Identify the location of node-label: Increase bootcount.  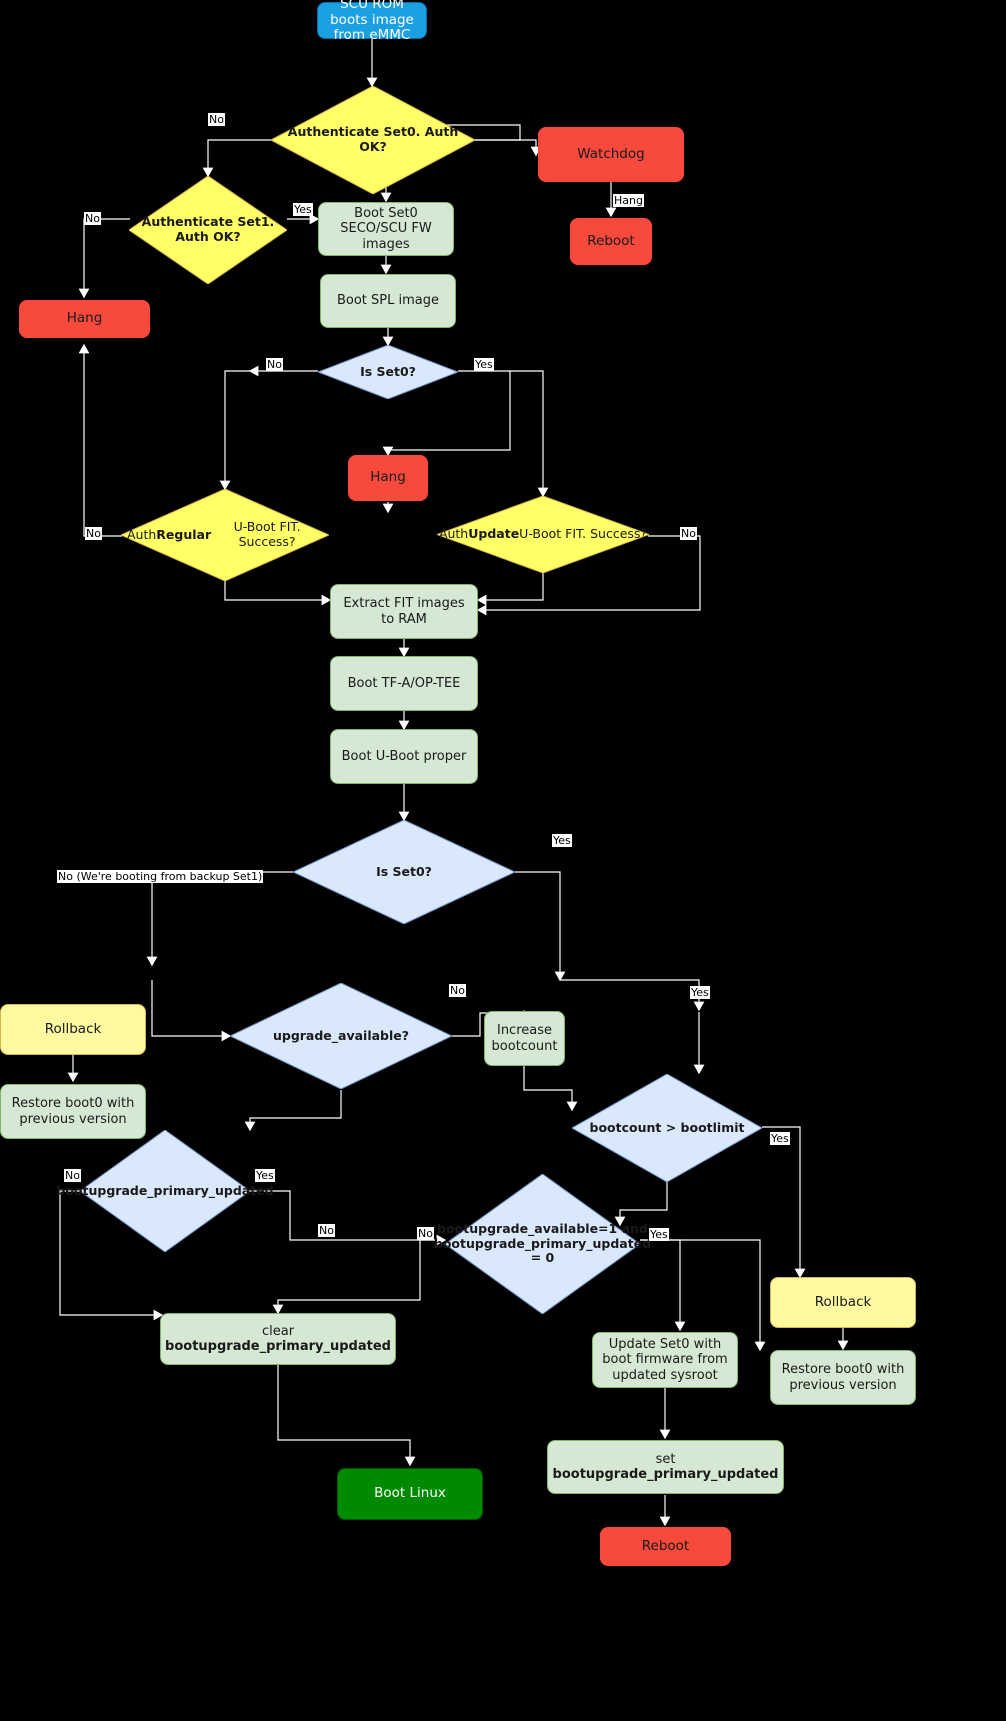
(524, 1038).